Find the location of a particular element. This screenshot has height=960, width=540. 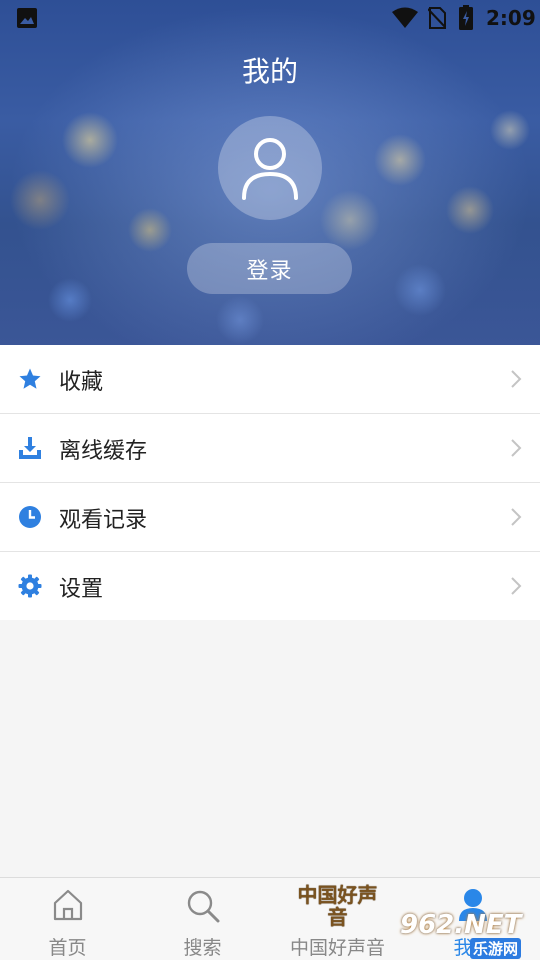

nav-label: 首页 is located at coordinates (67, 948).